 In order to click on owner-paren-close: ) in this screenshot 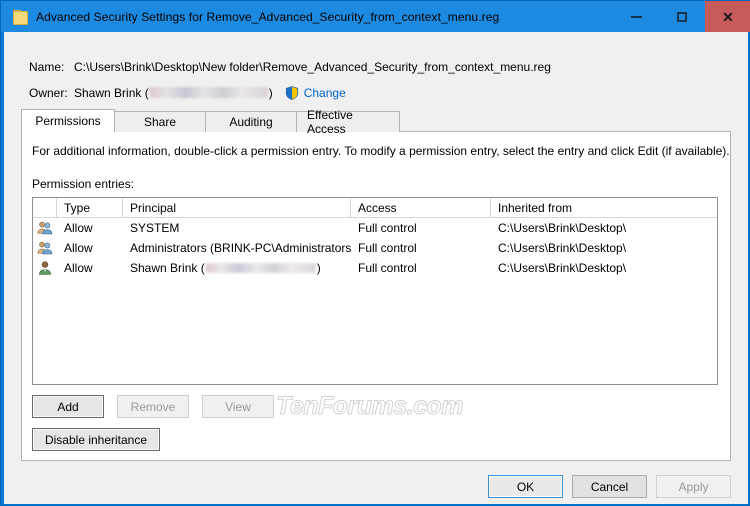, I will do `click(270, 93)`.